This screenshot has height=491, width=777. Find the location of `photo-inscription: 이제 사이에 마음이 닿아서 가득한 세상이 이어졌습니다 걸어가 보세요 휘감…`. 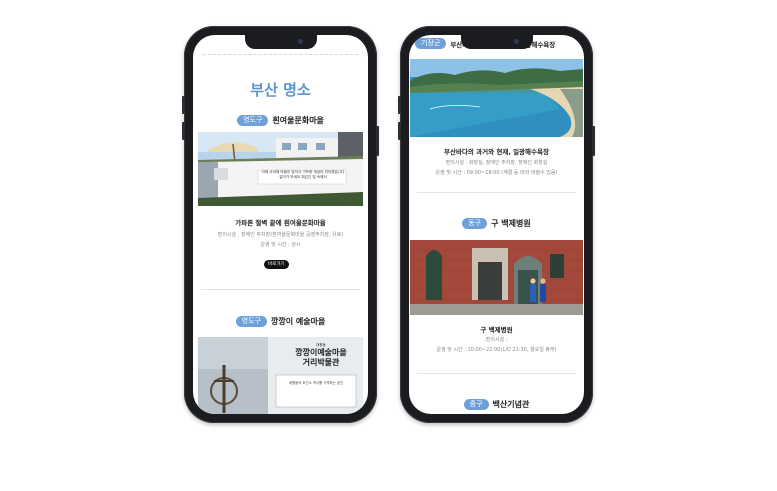

photo-inscription: 이제 사이에 마음이 닿아서 가득한 세상이 이어졌습니다 걸어가 보세요 휘감… is located at coordinates (303, 175).